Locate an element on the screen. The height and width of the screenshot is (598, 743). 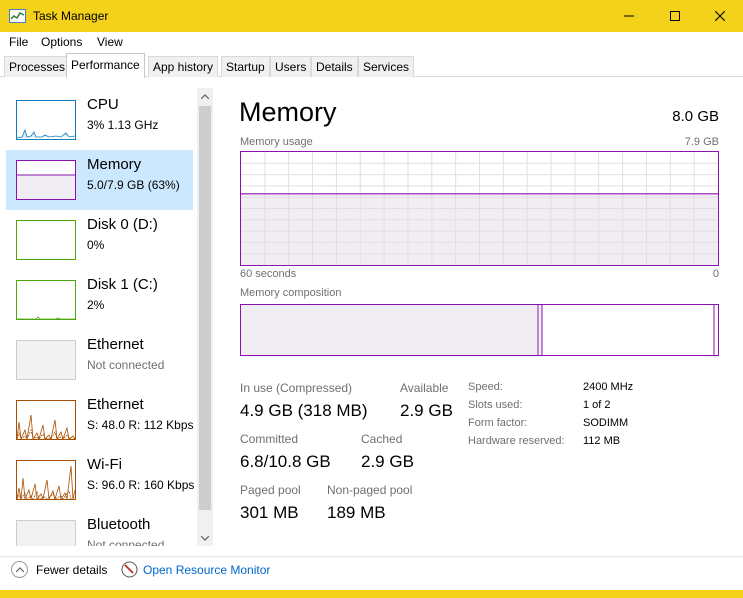
sidebar-item-detail: 3% 1.13 GHz is located at coordinates (123, 125).